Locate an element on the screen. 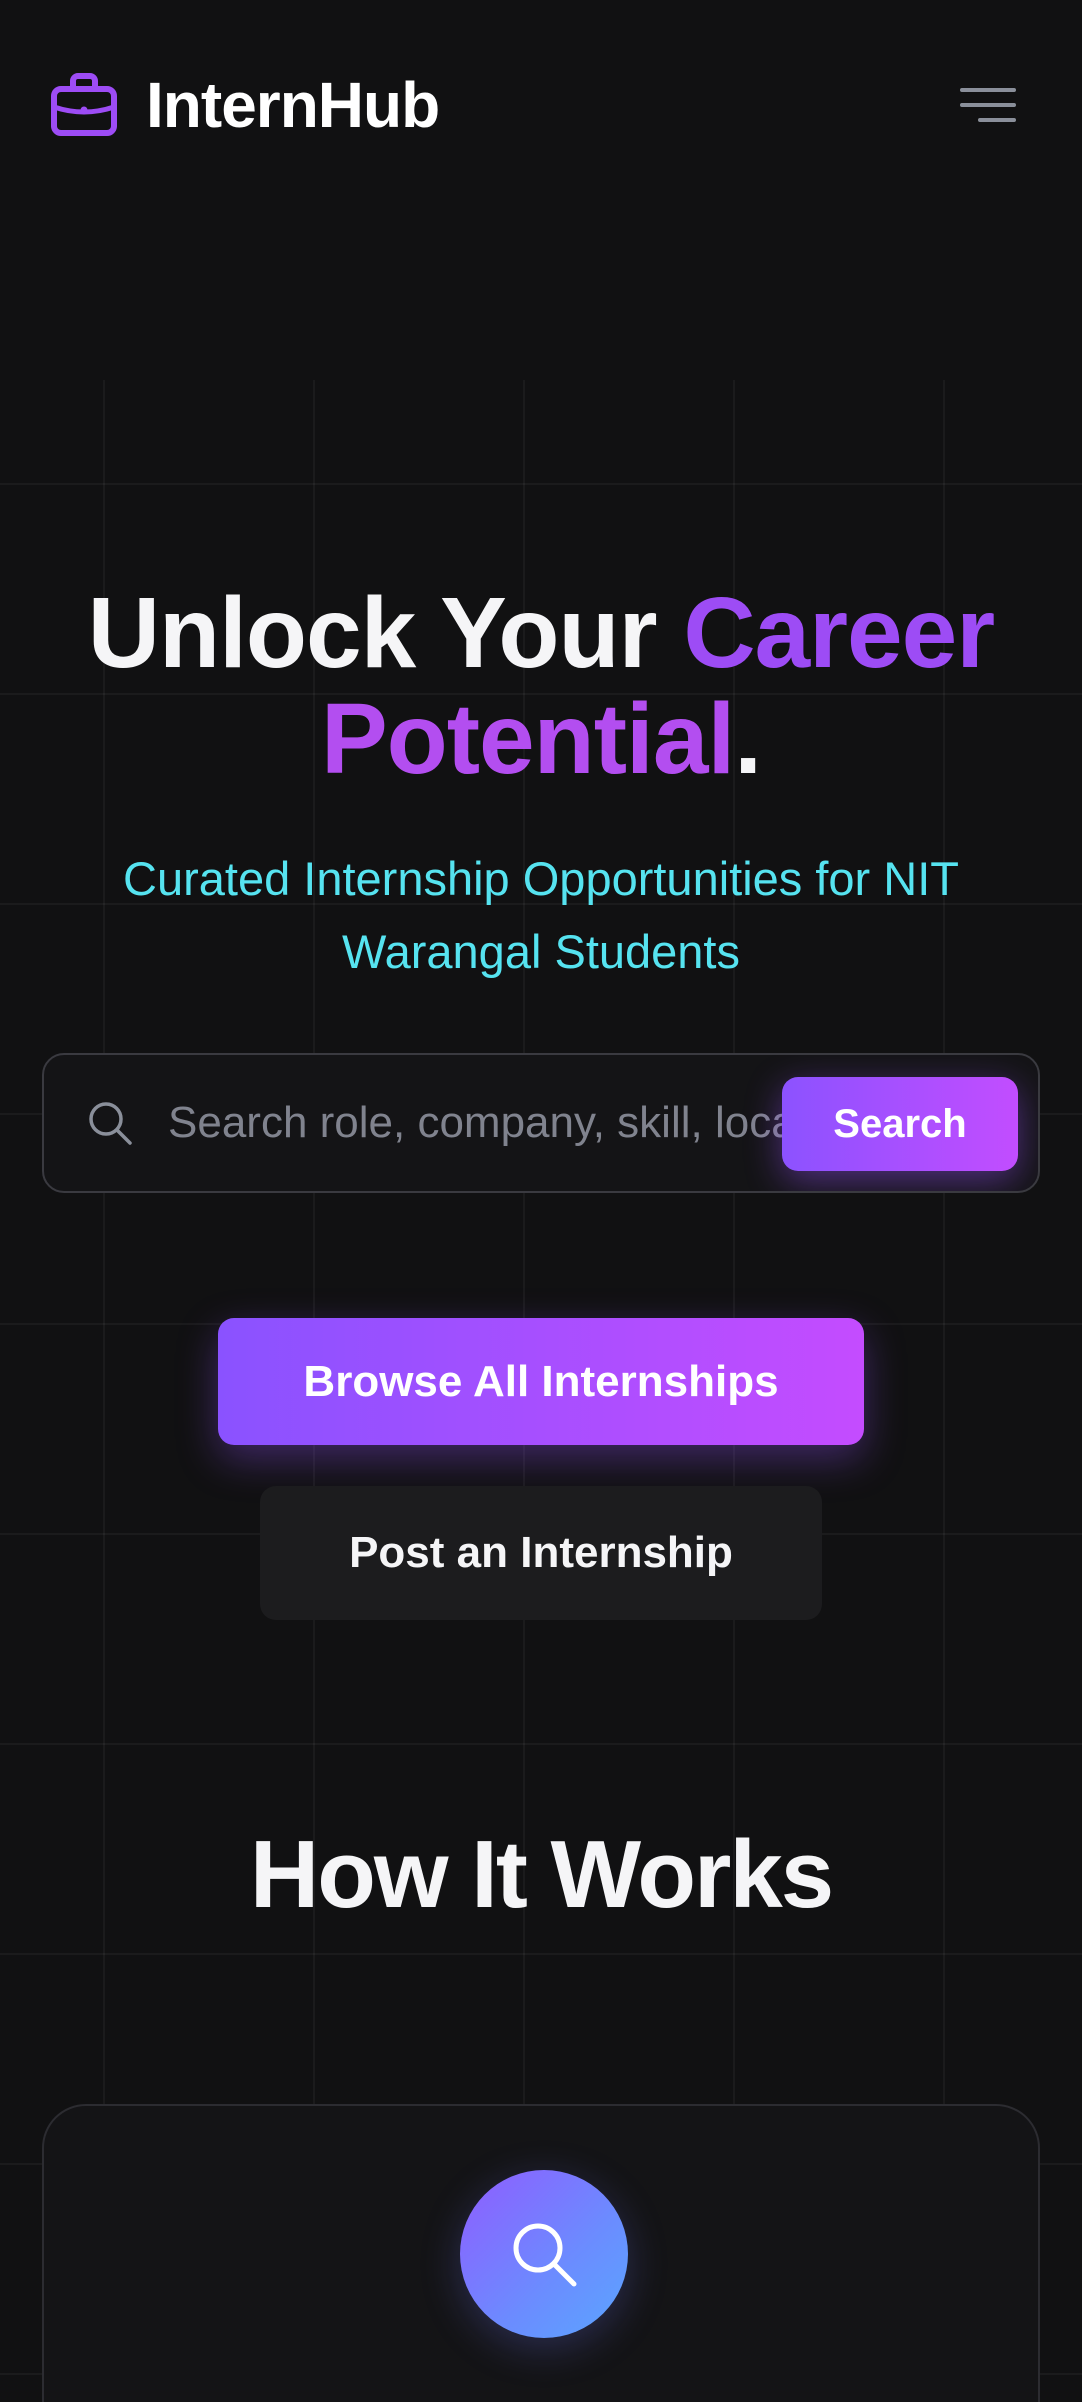 The image size is (1082, 2402). search-bar: Search is located at coordinates (541, 1123).